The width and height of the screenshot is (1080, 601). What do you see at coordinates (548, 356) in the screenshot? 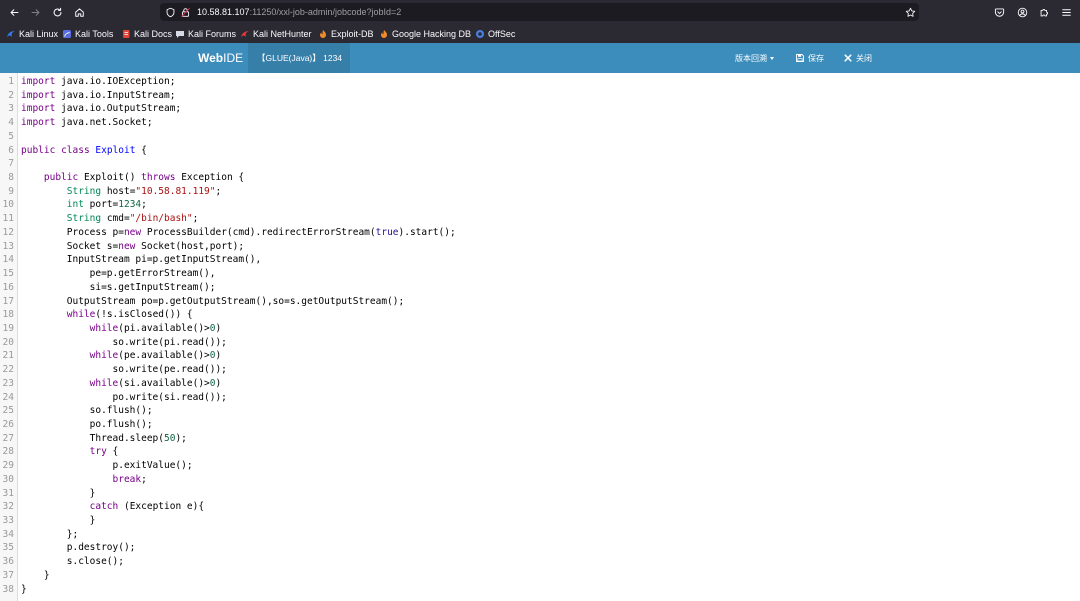
I see `code-line: while(pe.available()>0)` at bounding box center [548, 356].